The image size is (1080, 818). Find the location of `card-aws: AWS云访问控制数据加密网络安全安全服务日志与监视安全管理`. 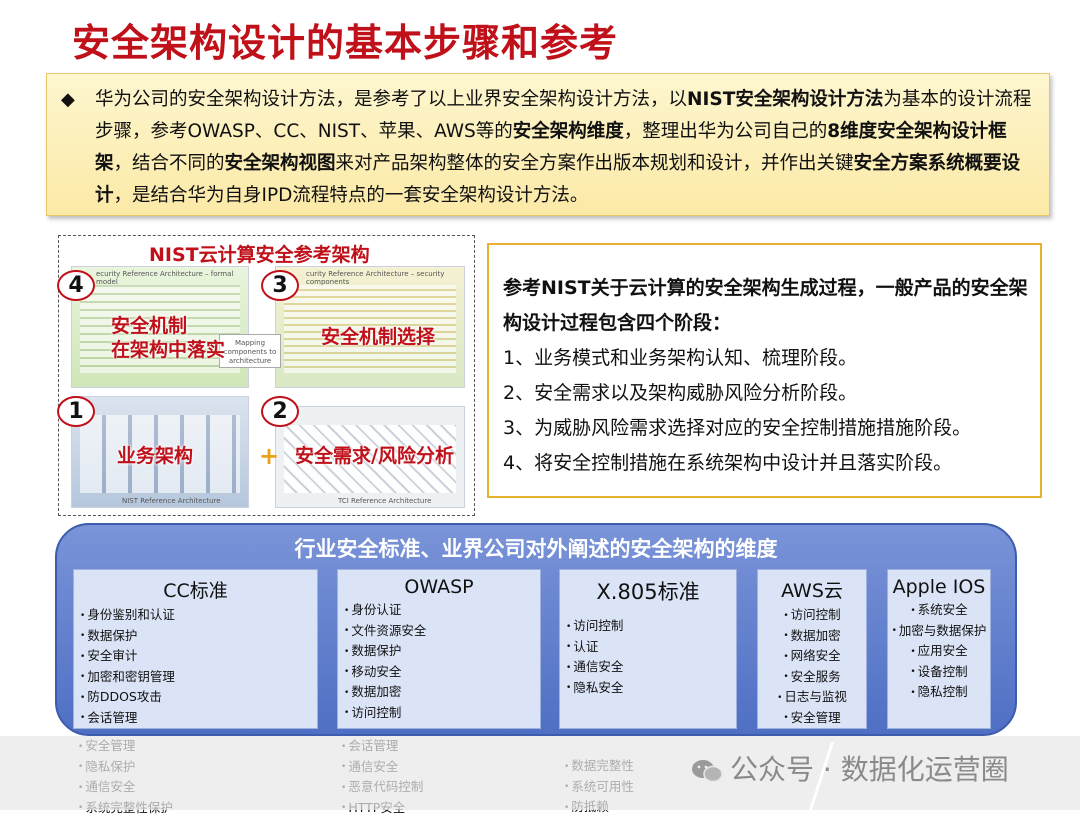

card-aws: AWS云访问控制数据加密网络安全安全服务日志与监视安全管理 is located at coordinates (812, 649).